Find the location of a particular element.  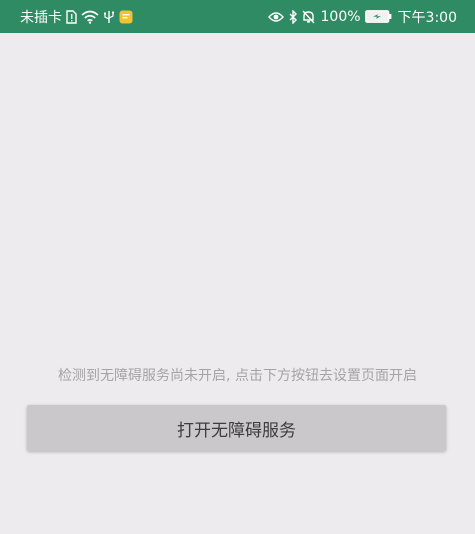

carrier-label: 未插卡 is located at coordinates (41, 17).